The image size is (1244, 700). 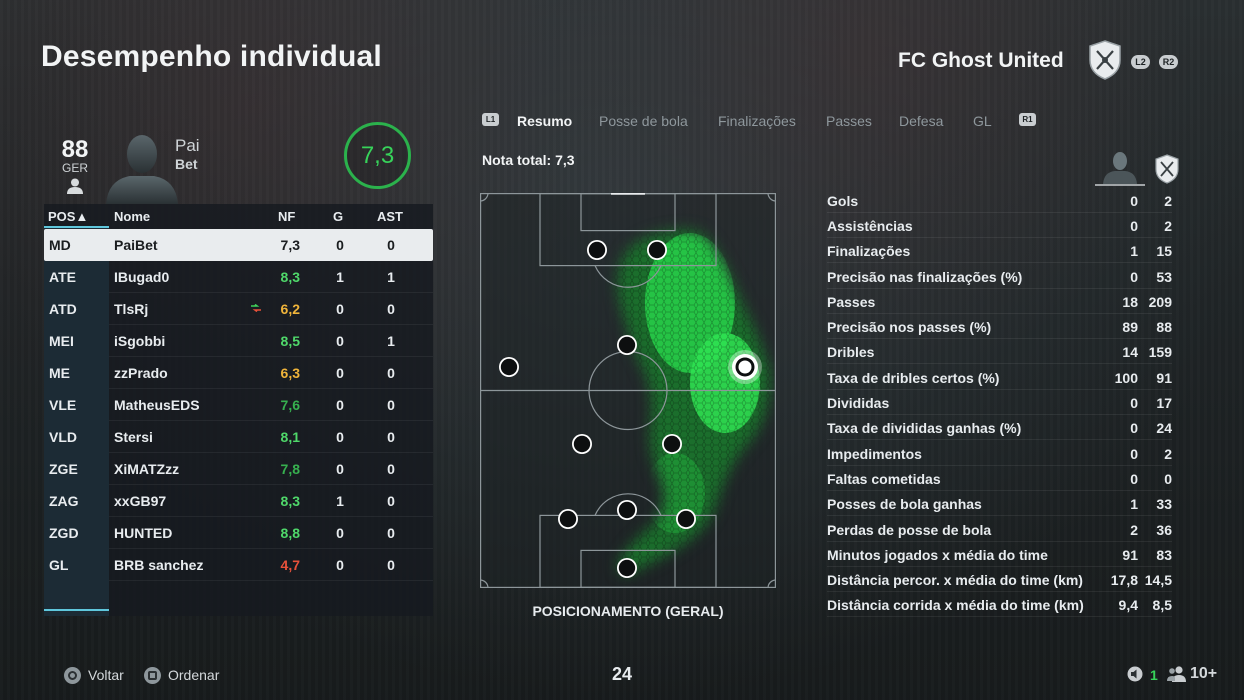 What do you see at coordinates (132, 216) in the screenshot?
I see `header-name: Nome` at bounding box center [132, 216].